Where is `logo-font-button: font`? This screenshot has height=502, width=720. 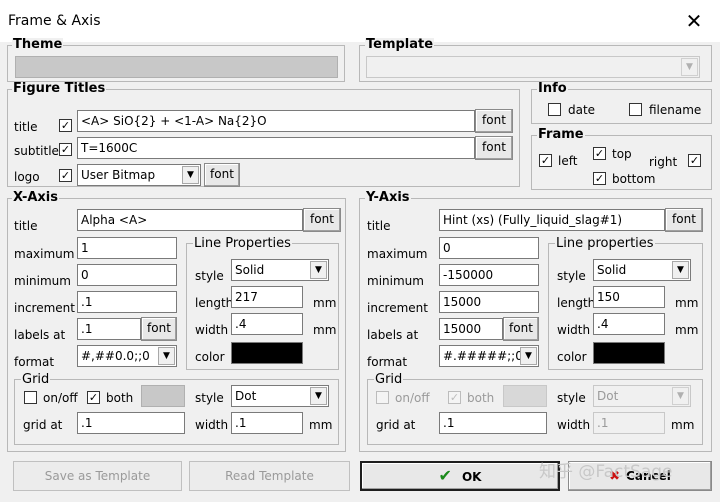 logo-font-button: font is located at coordinates (222, 175).